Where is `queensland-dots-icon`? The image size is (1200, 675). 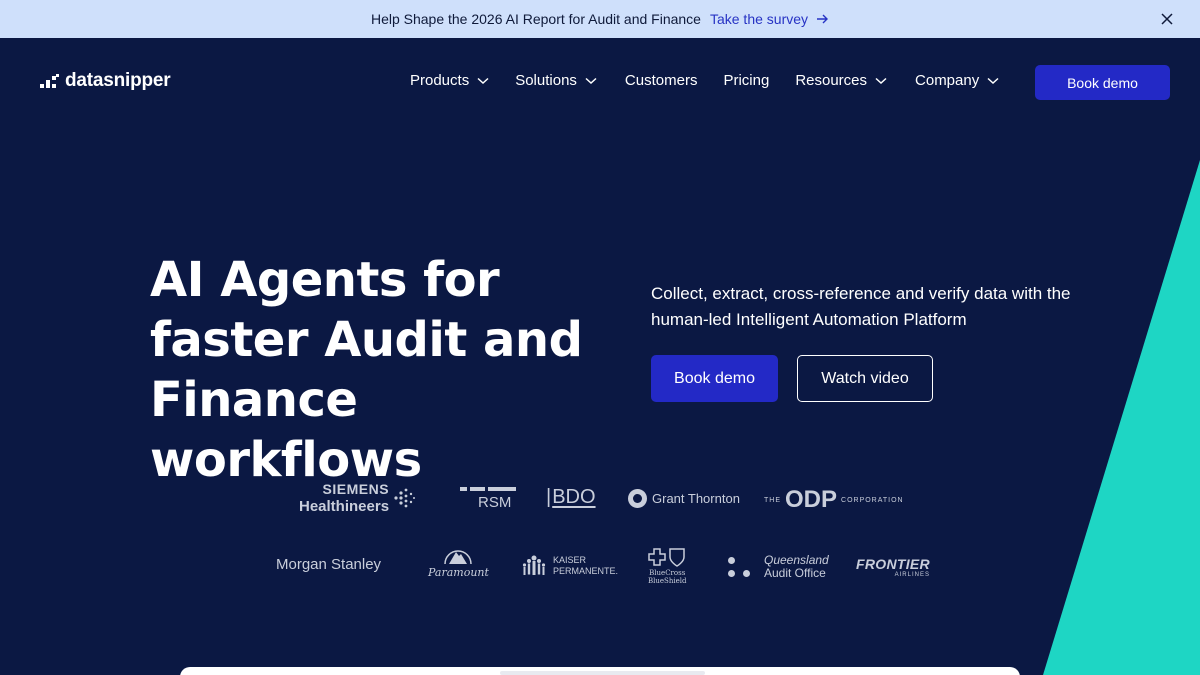
queensland-dots-icon is located at coordinates (739, 567).